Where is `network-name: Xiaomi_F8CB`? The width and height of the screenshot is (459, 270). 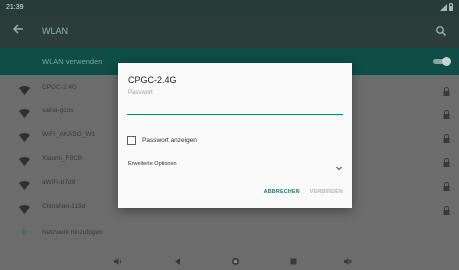
network-name: Xiaomi_F8CB is located at coordinates (62, 158).